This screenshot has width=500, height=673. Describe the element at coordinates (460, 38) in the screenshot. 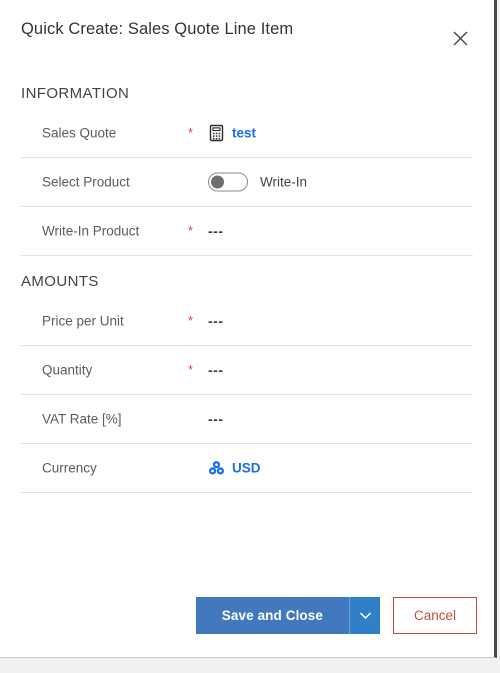

I see `close-icon` at that location.